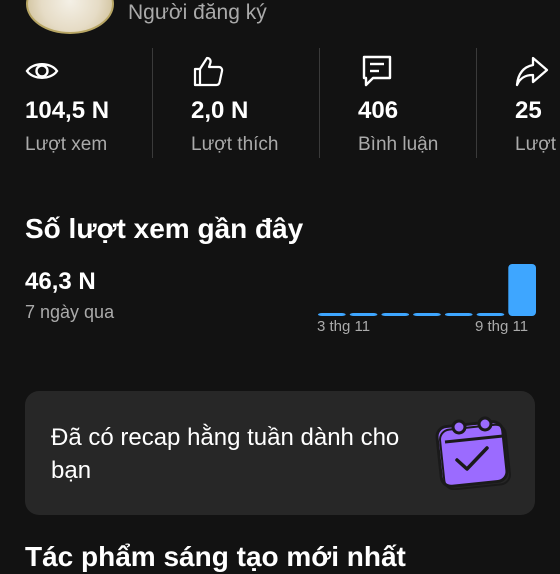 The height and width of the screenshot is (574, 560). What do you see at coordinates (536, 144) in the screenshot?
I see `shares-label: Lượt` at bounding box center [536, 144].